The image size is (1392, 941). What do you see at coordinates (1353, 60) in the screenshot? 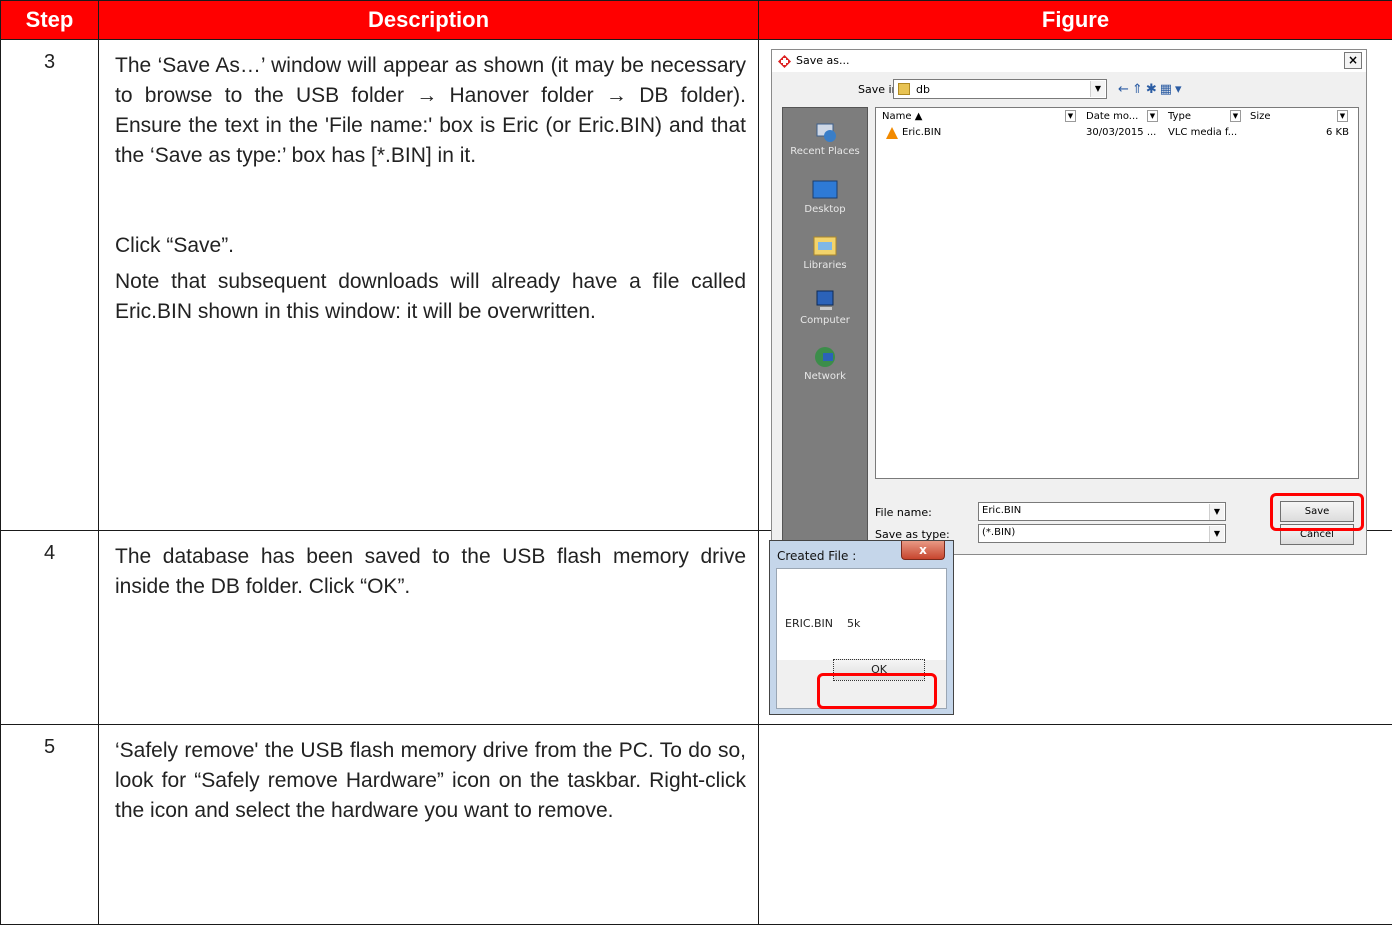
I see `close-button: ×` at bounding box center [1353, 60].